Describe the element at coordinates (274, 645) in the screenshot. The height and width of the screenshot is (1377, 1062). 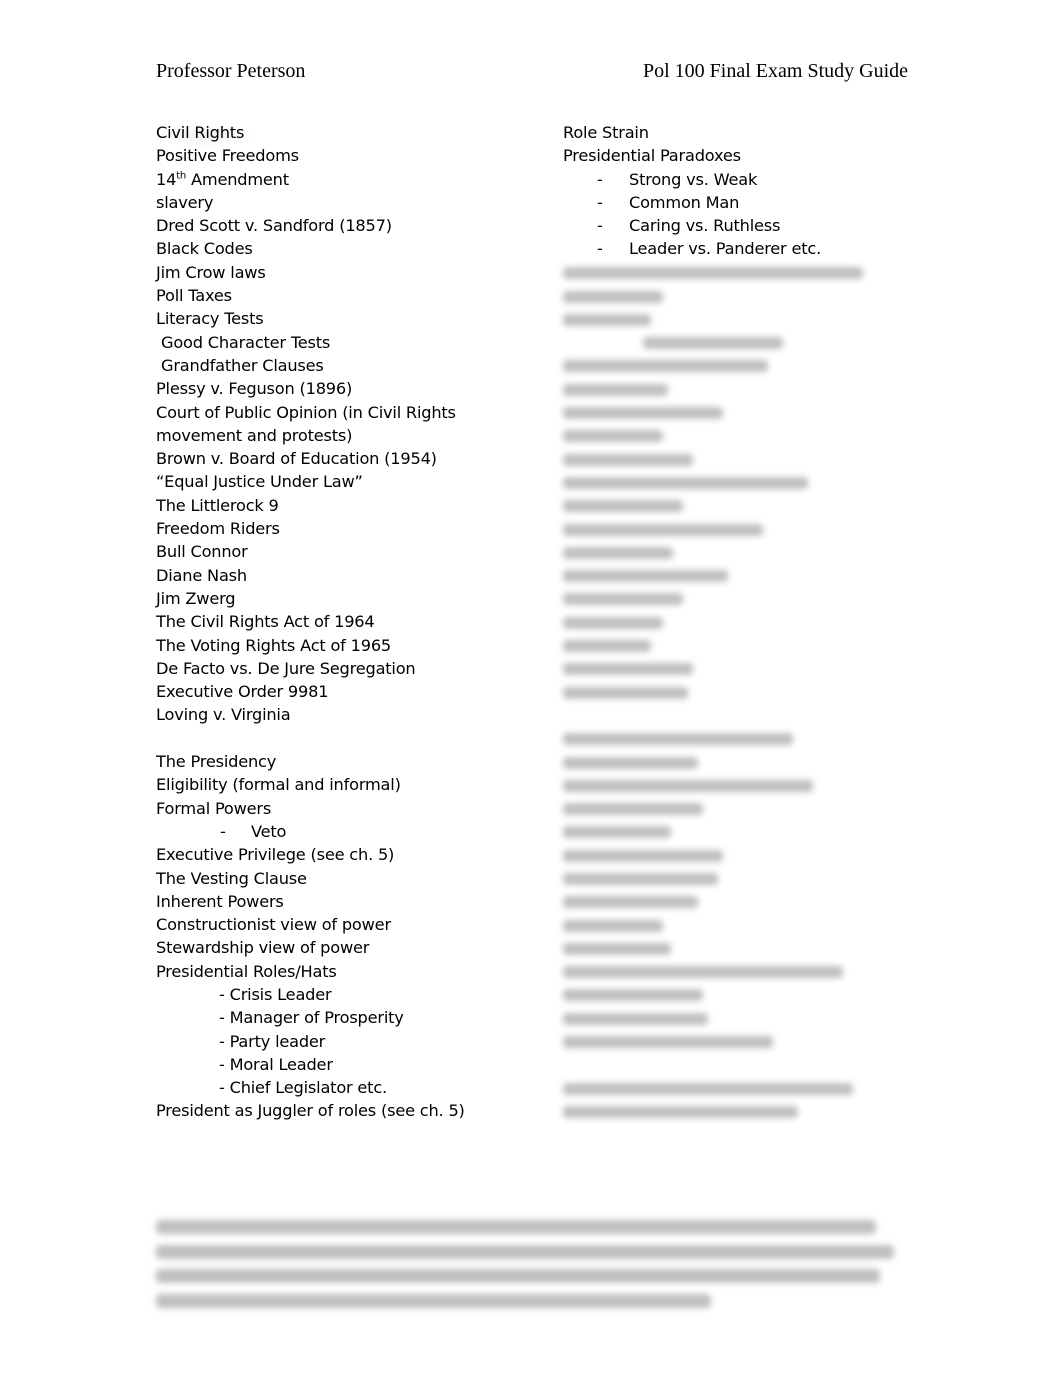
I see `term-voting-rights-act: The Voting Rights Act of 1965` at that location.